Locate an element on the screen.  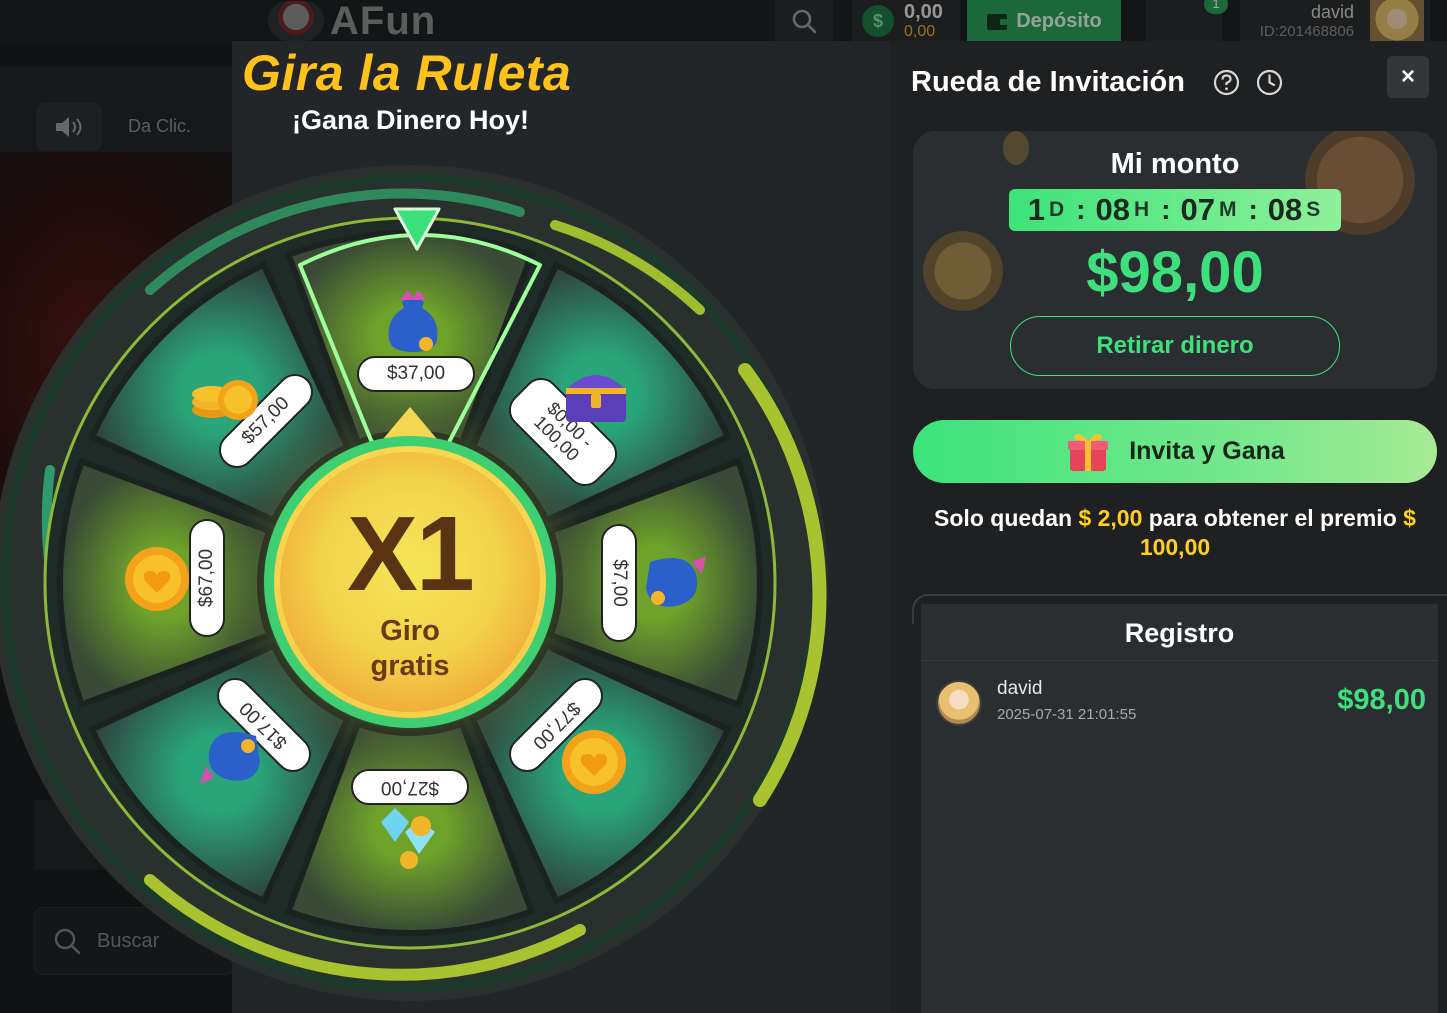
free-spin-text: Giro gratis is located at coordinates (410, 648).